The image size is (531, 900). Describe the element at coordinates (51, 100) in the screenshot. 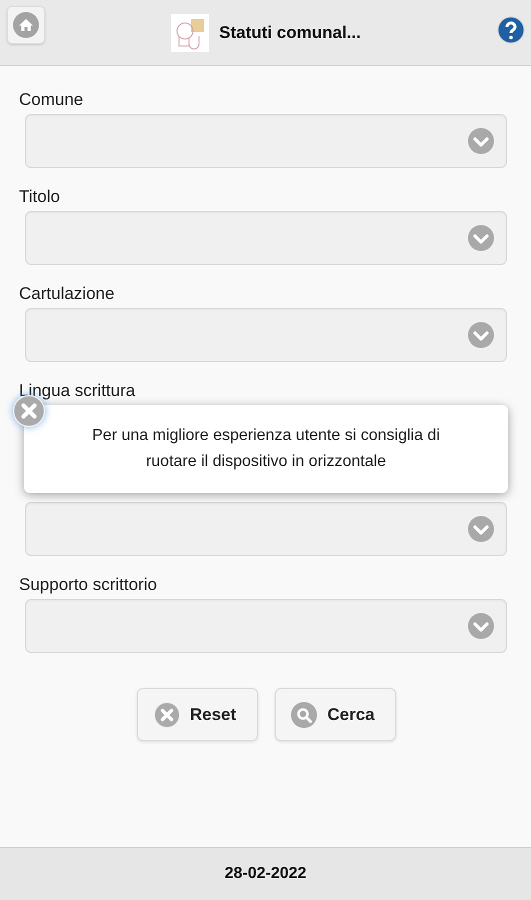

I see `field-label: Comune` at that location.